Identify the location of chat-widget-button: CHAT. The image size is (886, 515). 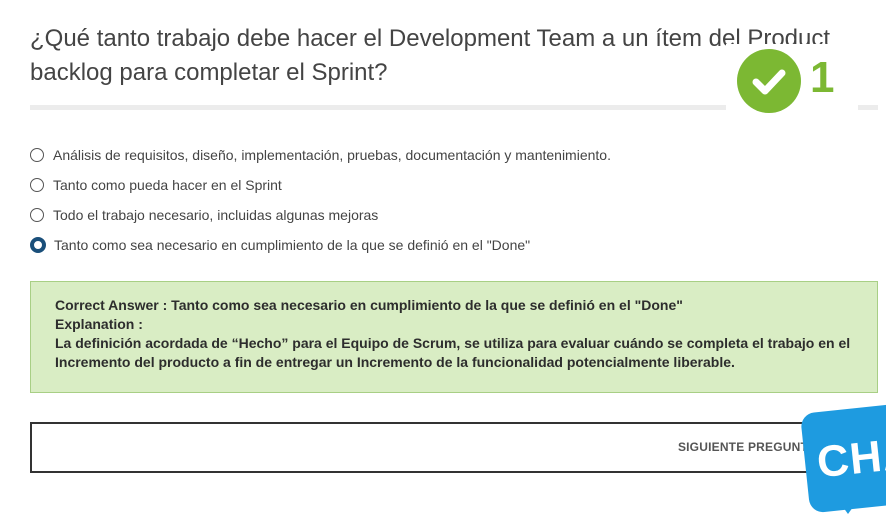
(843, 458).